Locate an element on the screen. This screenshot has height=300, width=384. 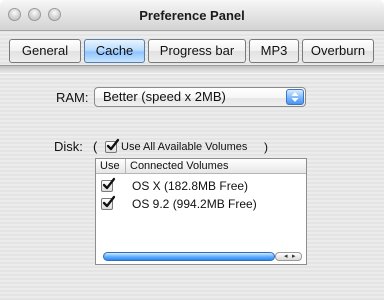
scroll-right-icon: ▸ is located at coordinates (294, 257).